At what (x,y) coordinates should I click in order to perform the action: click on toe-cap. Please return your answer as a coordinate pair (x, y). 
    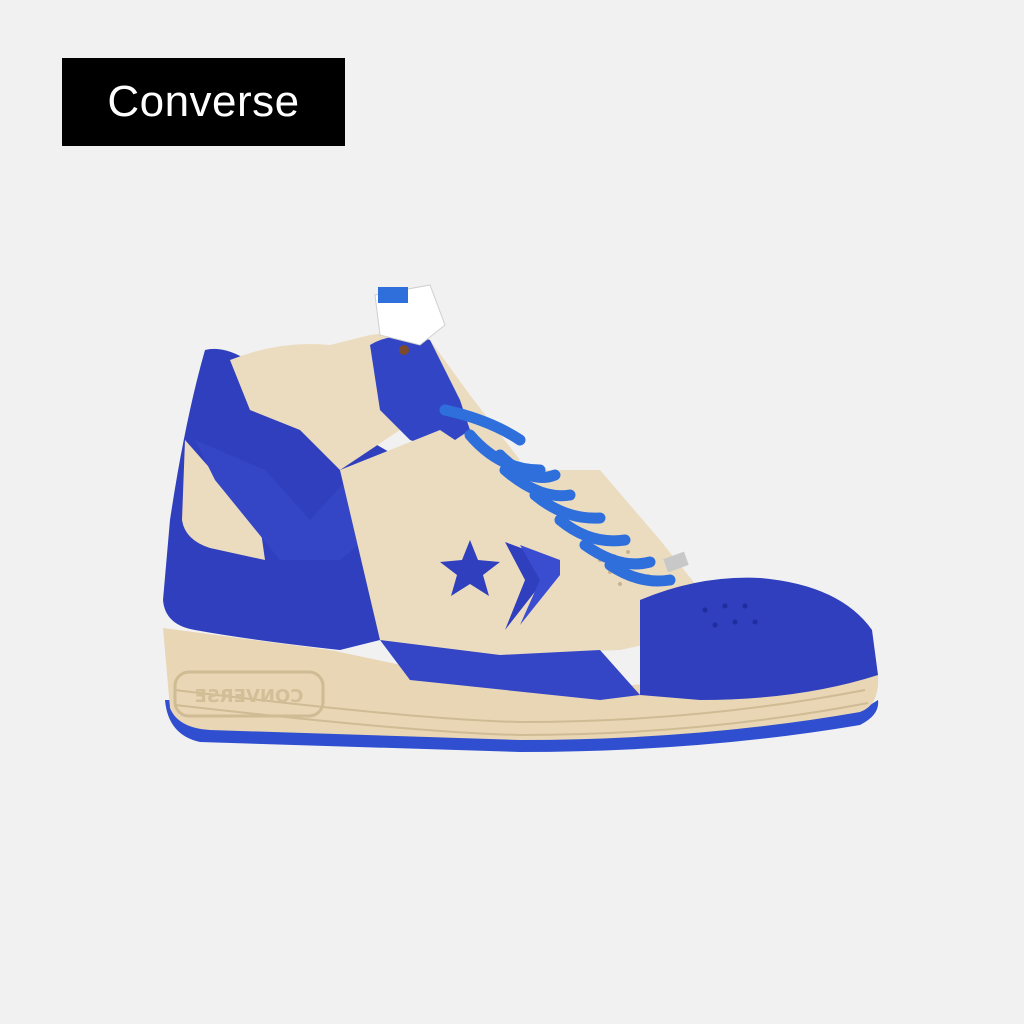
    Looking at the image, I should click on (759, 638).